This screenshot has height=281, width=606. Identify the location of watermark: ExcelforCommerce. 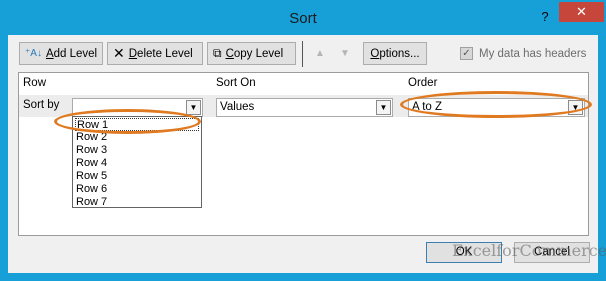
(529, 250).